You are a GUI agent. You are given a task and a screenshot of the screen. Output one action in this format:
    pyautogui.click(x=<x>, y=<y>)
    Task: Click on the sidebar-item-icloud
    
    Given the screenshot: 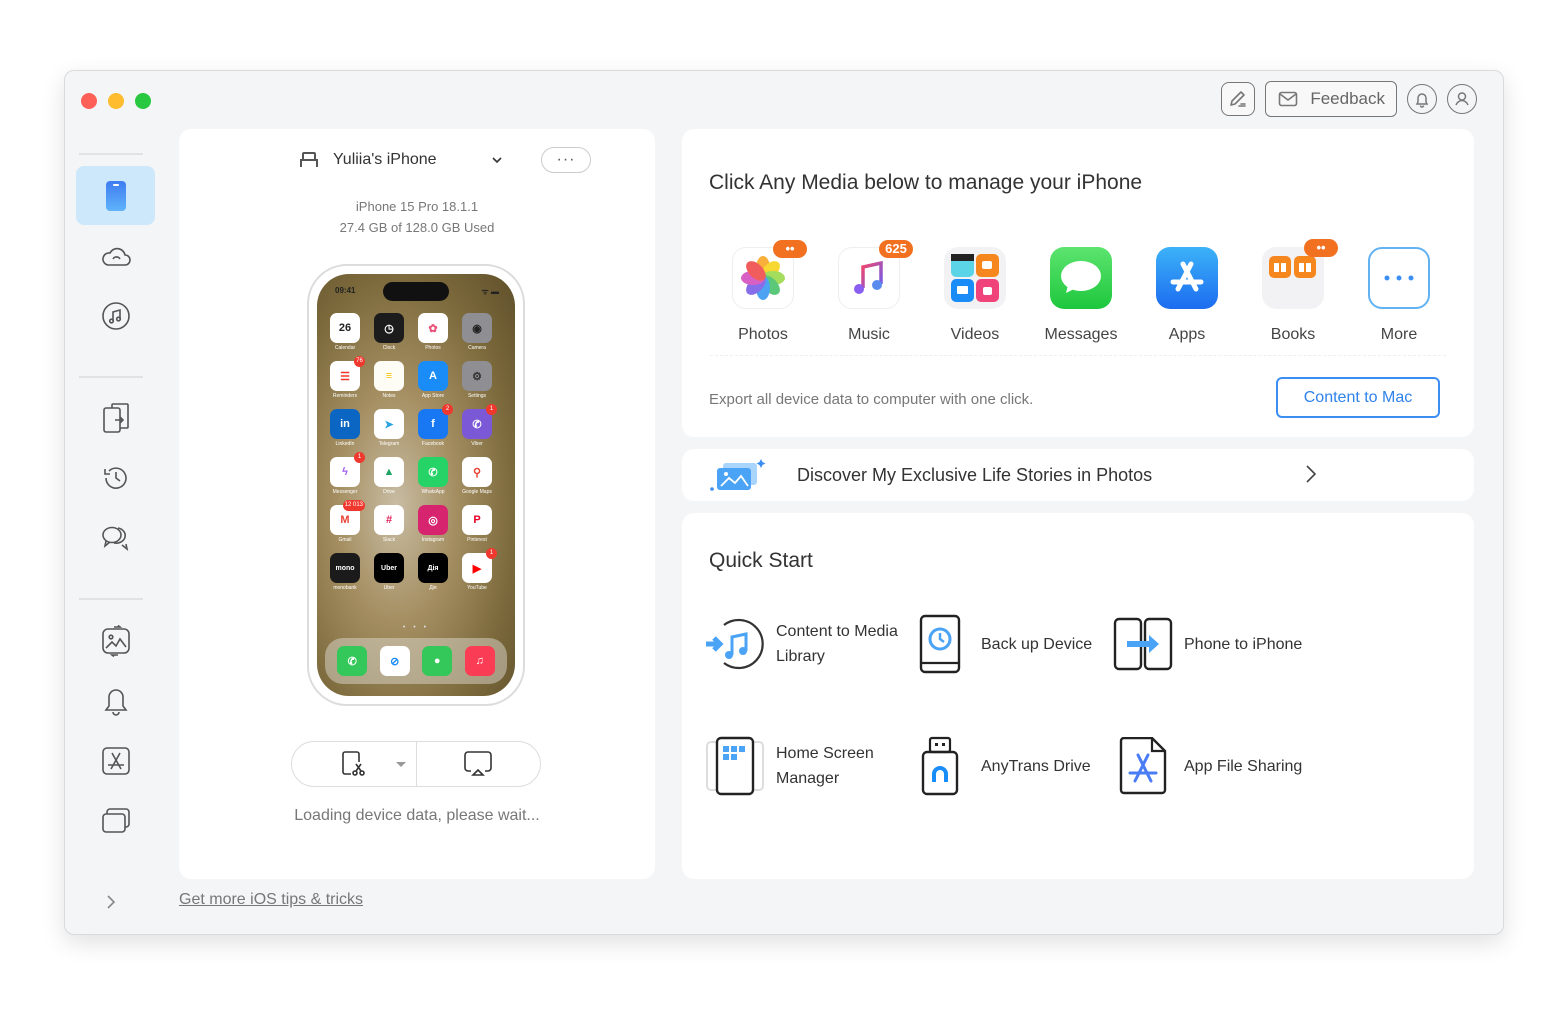 What is the action you would take?
    pyautogui.click(x=115, y=255)
    